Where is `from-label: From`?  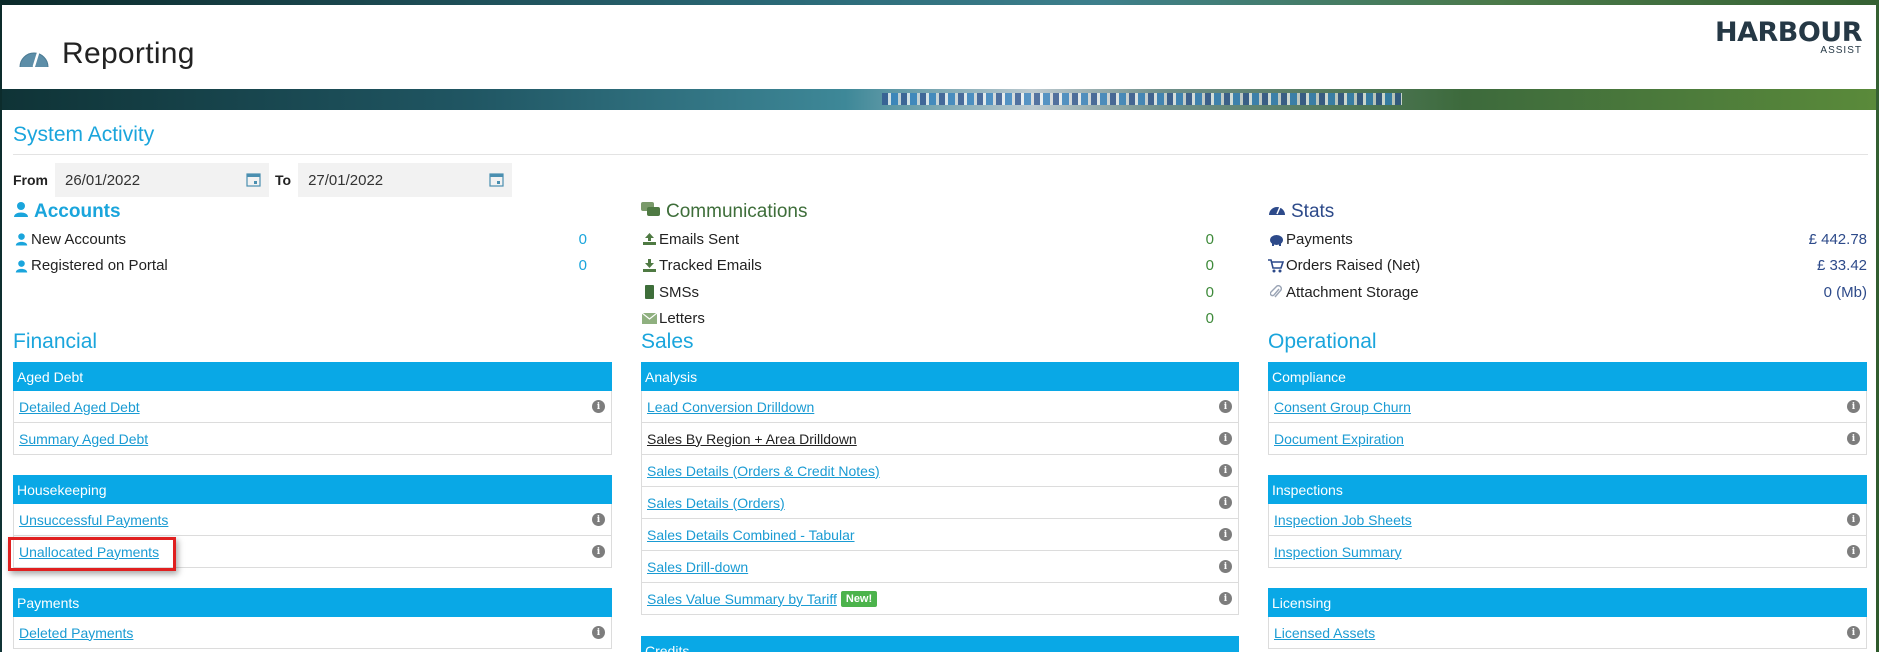 from-label: From is located at coordinates (30, 180).